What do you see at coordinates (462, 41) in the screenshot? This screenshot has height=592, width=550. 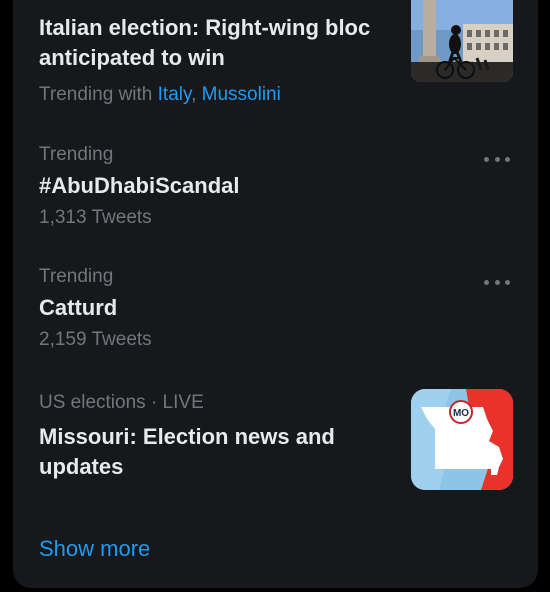 I see `cyclist-plaza-photo` at bounding box center [462, 41].